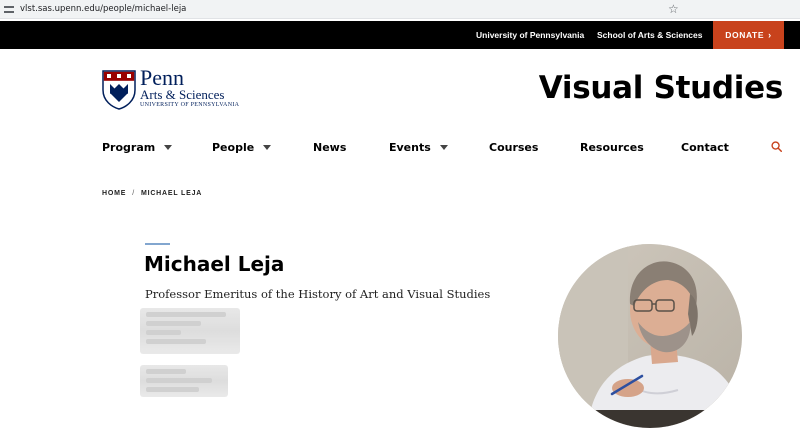 The image size is (800, 448). I want to click on name-accent-rule, so click(157, 244).